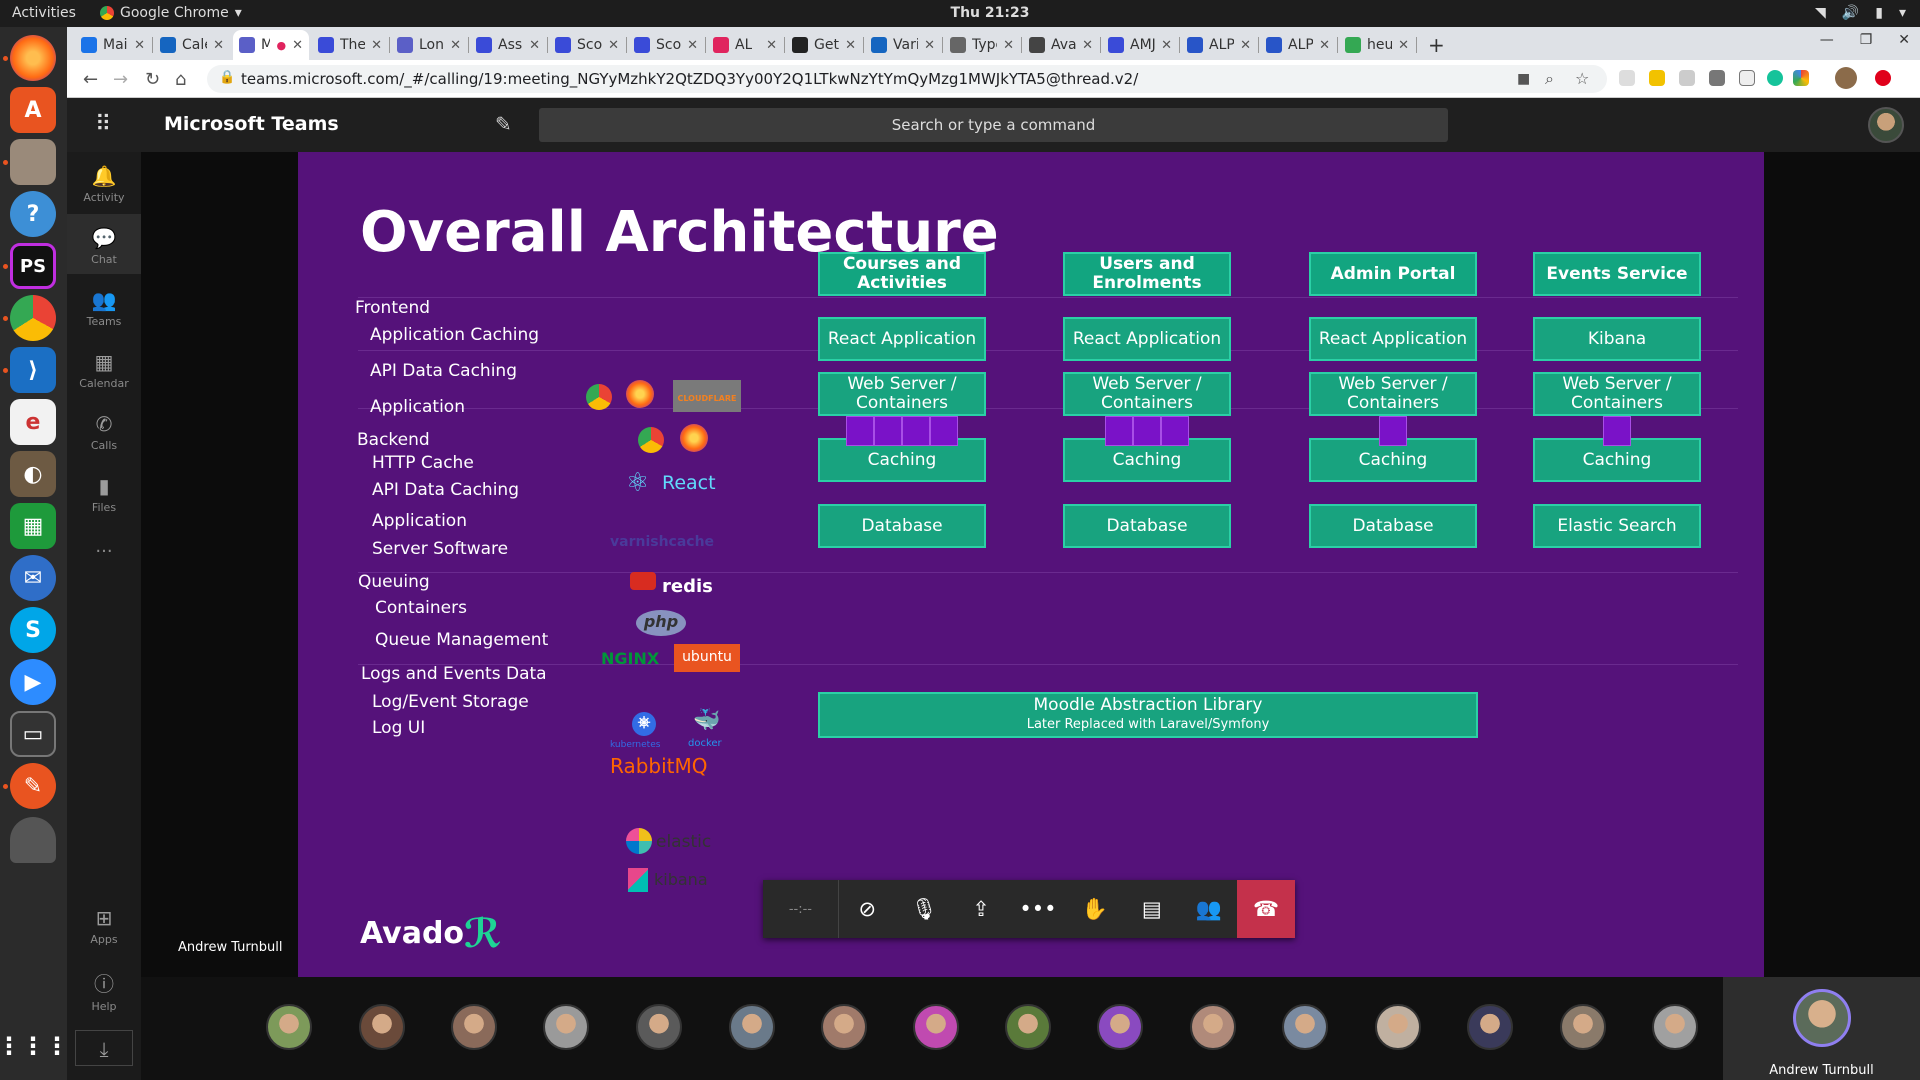 The height and width of the screenshot is (1080, 1920). What do you see at coordinates (1140, 45) in the screenshot?
I see `tab-13: AMJ ✕` at bounding box center [1140, 45].